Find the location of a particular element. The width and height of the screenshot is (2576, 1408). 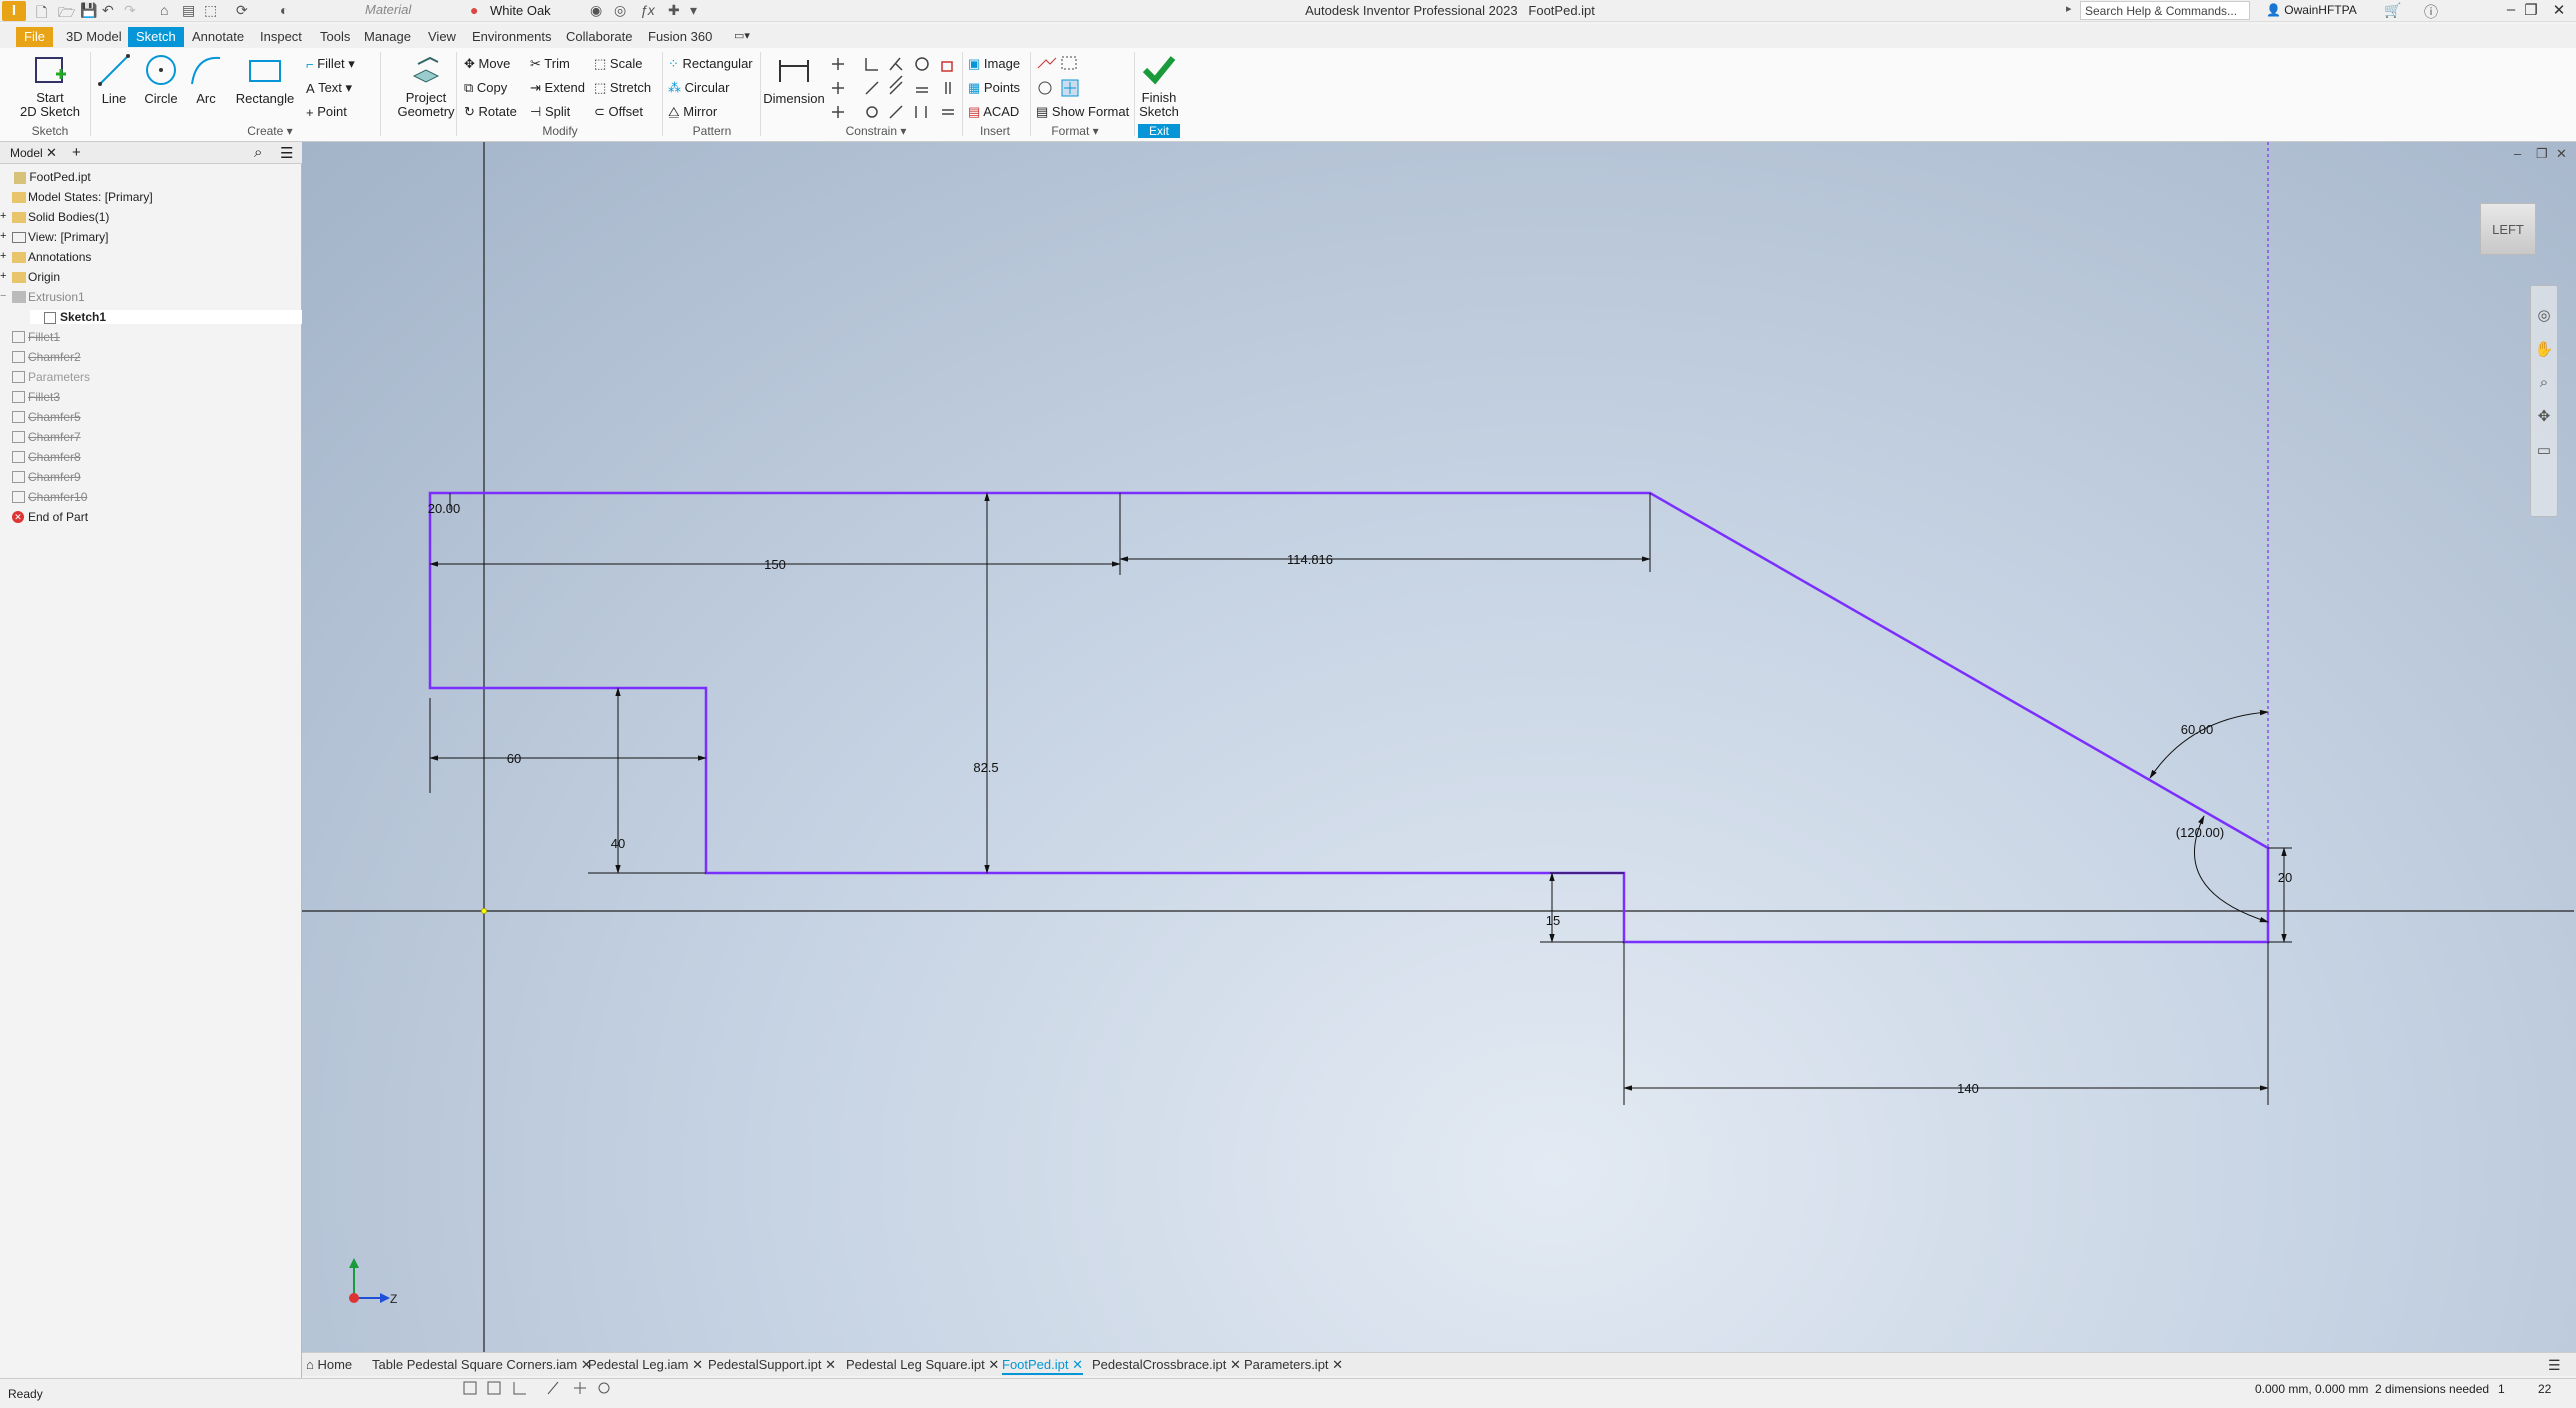

angle-label-120: (120.00) is located at coordinates (2200, 832).